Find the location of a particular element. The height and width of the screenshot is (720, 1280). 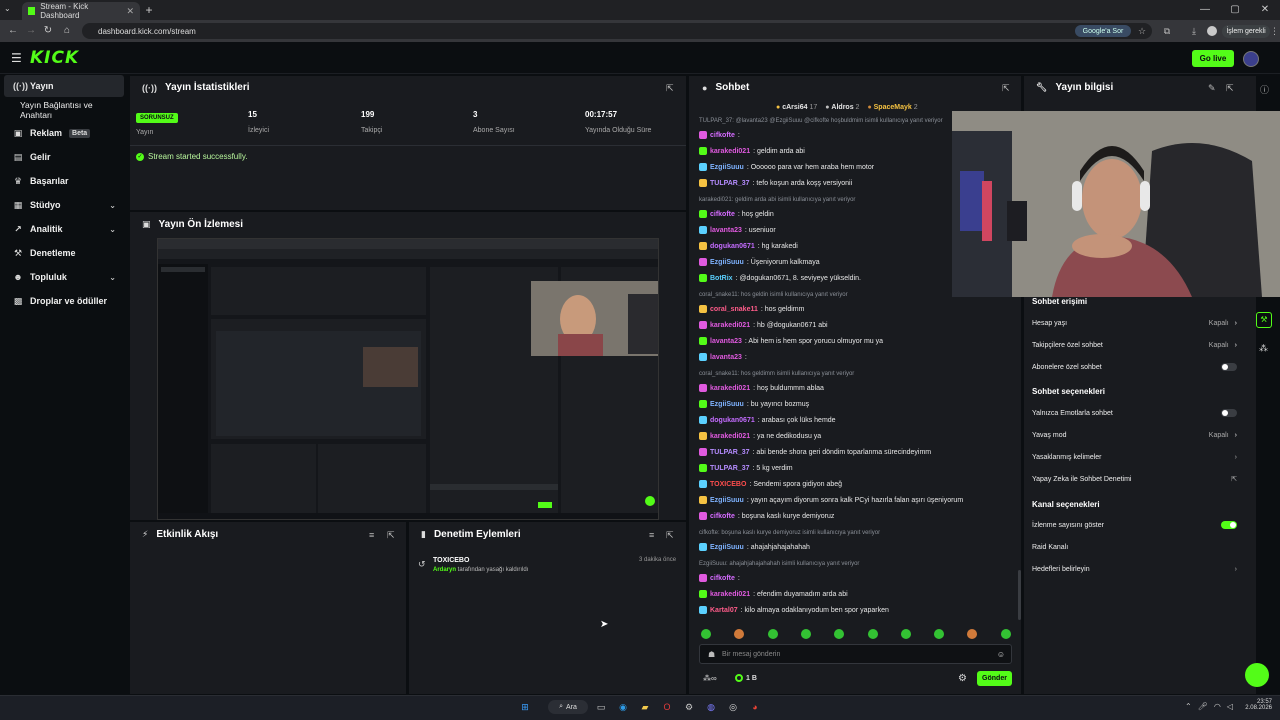

system-tray: ⌃ 🎤︎ ◠ ◁ is located at coordinates (1209, 706).